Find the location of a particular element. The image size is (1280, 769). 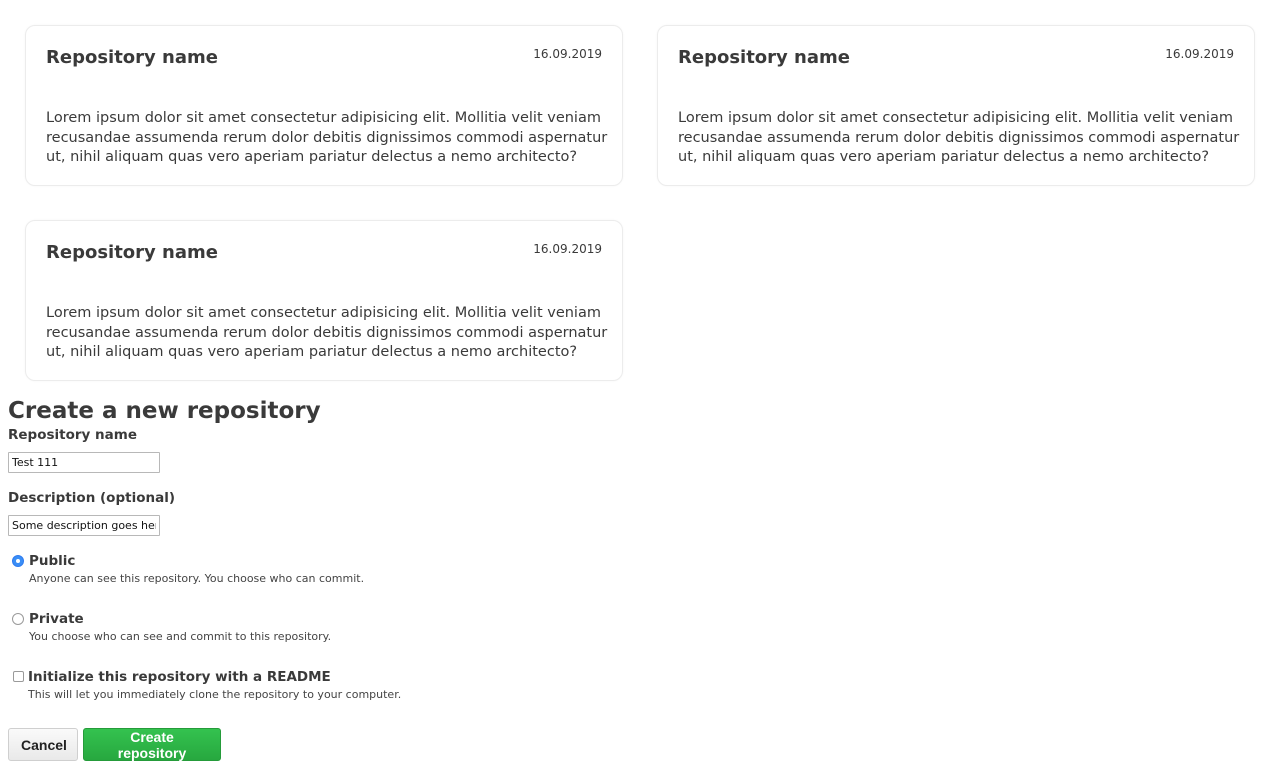

create-repository-button: Create repository is located at coordinates (152, 744).